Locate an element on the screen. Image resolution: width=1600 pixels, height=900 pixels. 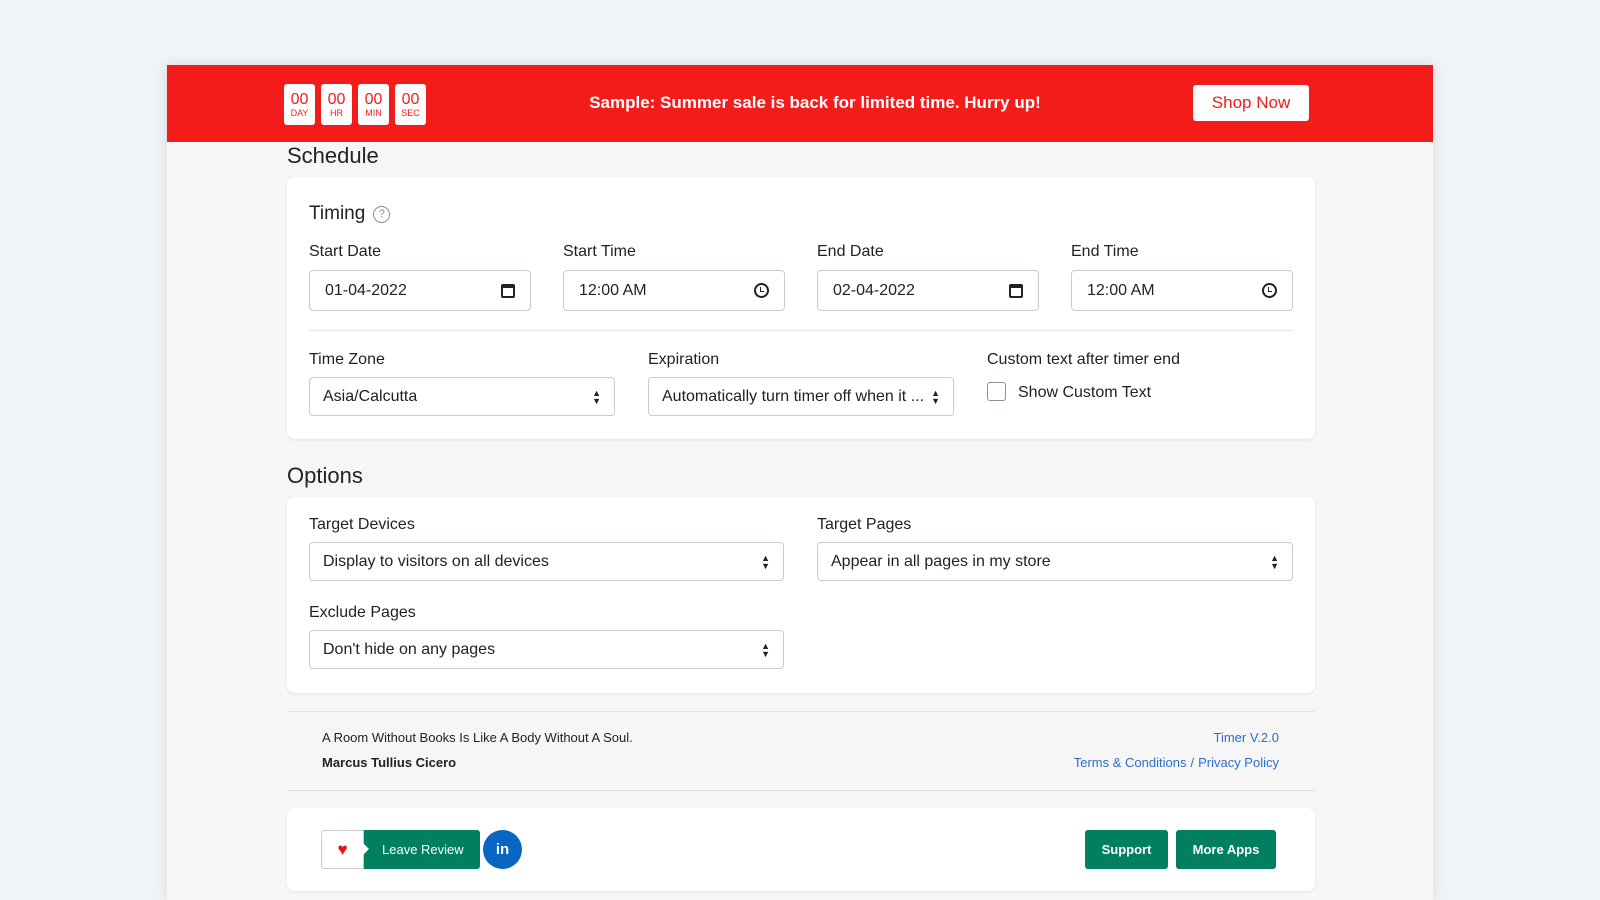
target-pages-value: Appear in all pages in my store is located at coordinates (941, 561).